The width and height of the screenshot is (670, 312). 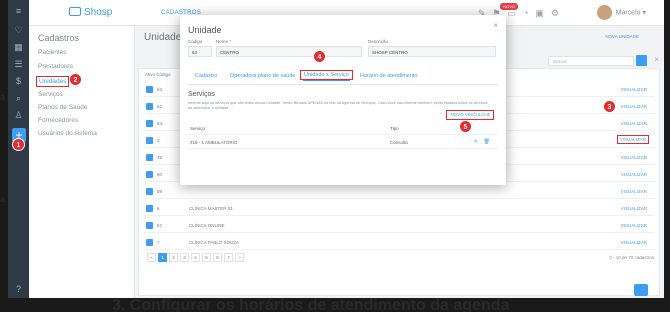 What do you see at coordinates (487, 142) in the screenshot?
I see `delete-icon: 🗑` at bounding box center [487, 142].